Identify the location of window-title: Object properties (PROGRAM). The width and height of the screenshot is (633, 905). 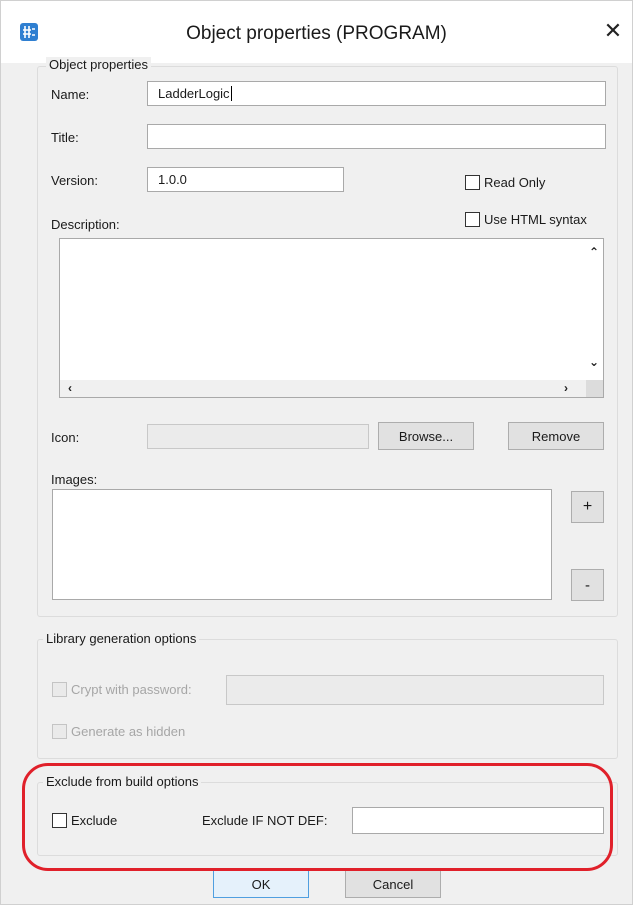
(316, 33).